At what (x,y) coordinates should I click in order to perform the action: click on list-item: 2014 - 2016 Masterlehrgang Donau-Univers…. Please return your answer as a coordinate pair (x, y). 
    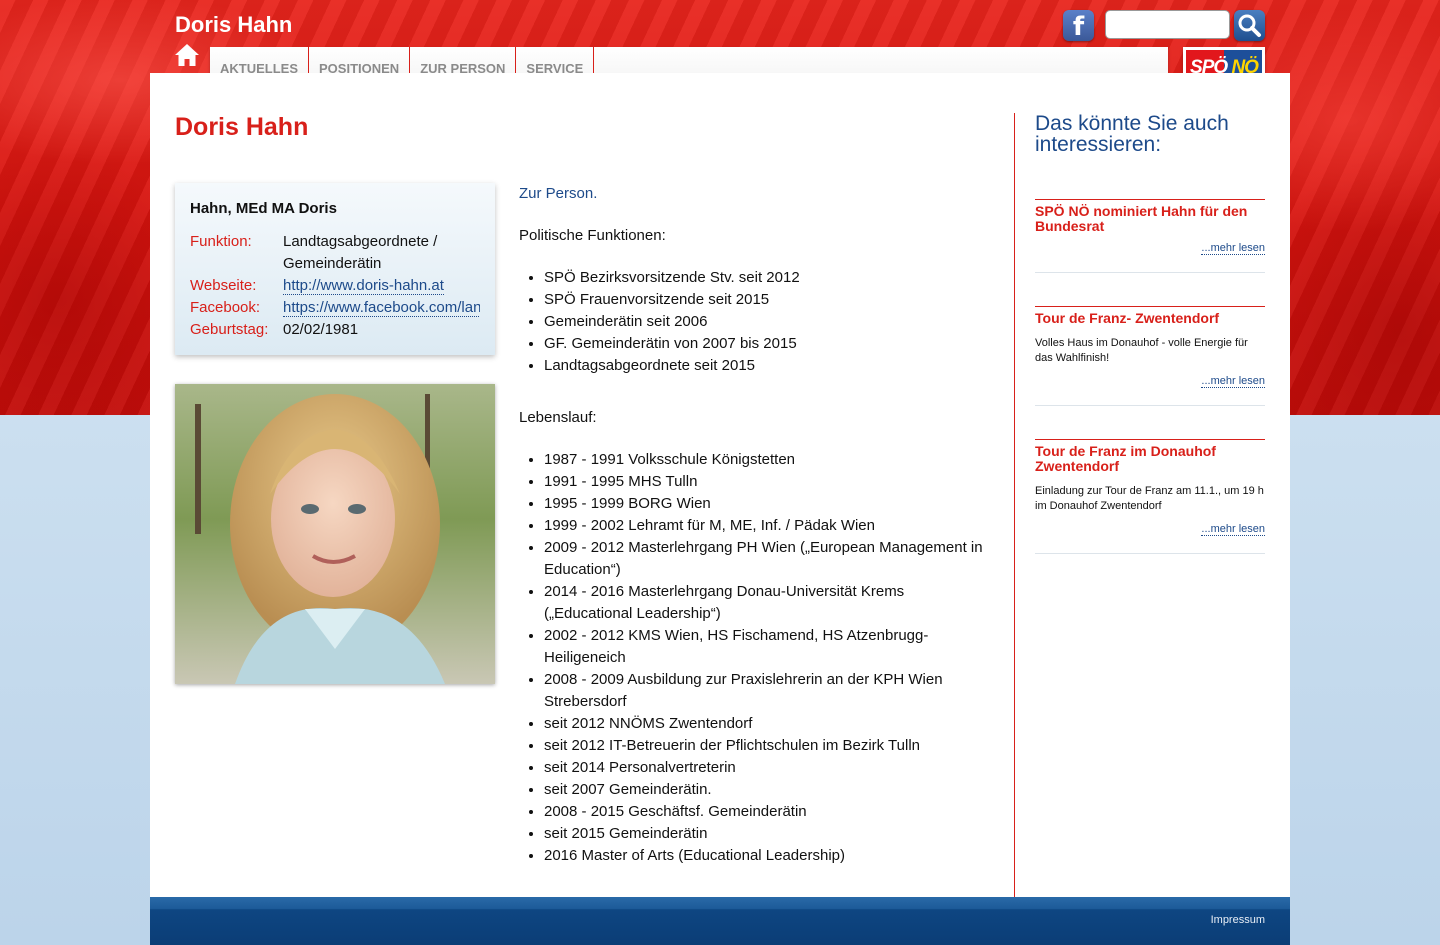
    Looking at the image, I should click on (766, 603).